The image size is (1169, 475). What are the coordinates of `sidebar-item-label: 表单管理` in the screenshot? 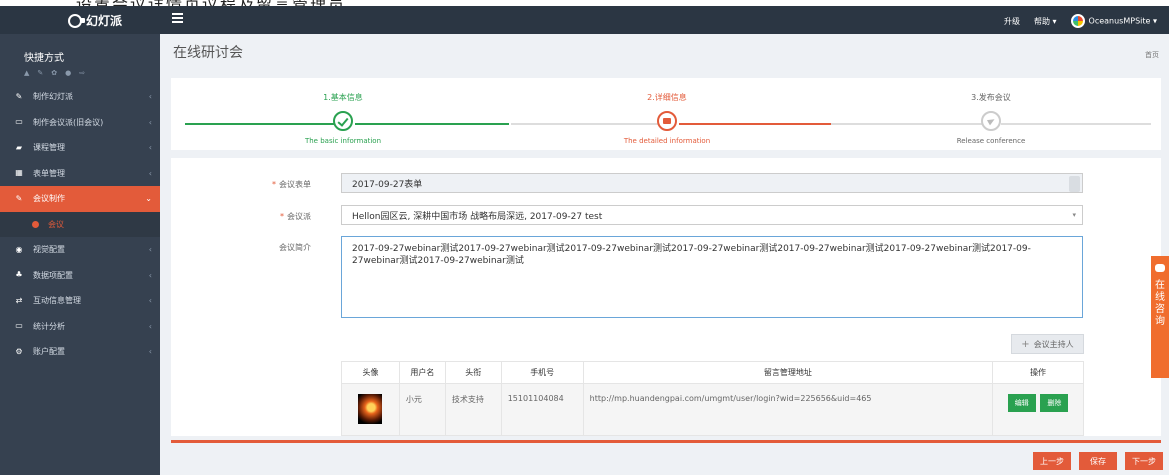 It's located at (49, 173).